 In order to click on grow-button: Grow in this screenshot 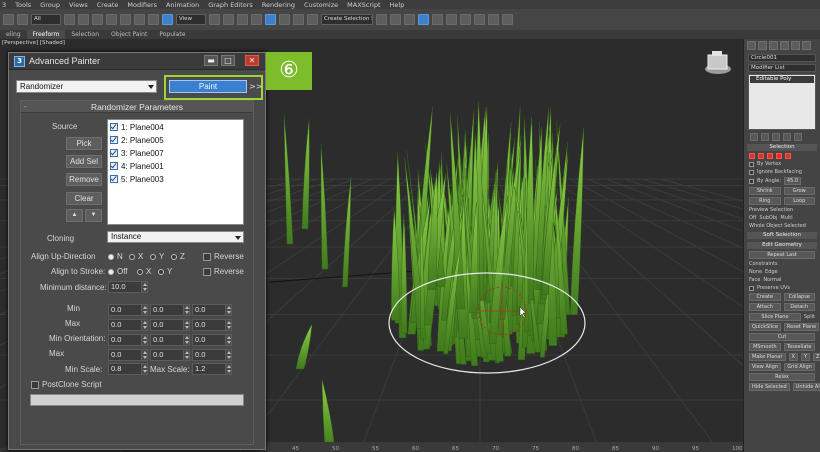, I will do `click(799, 191)`.